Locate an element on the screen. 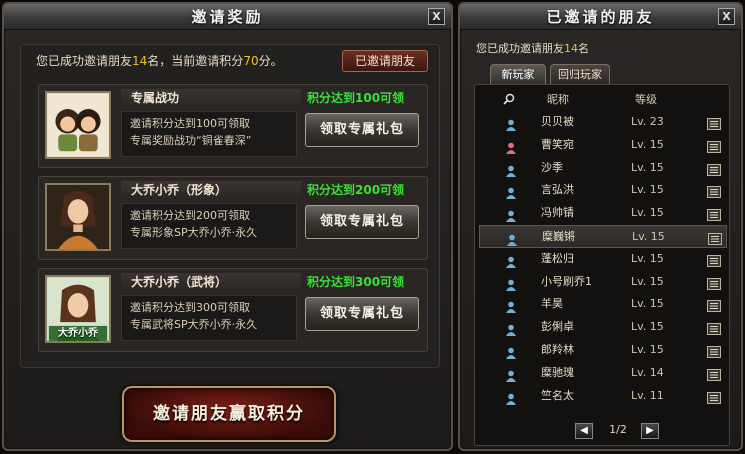  reward-requirement: 积分达到200可领 is located at coordinates (356, 190).